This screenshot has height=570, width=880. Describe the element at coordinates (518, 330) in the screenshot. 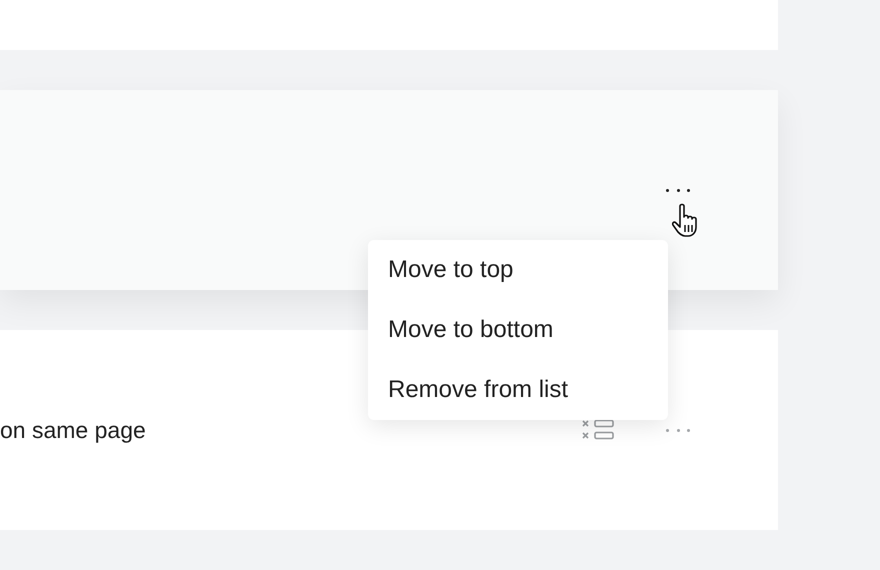

I see `menu-item: Move to bottom` at that location.